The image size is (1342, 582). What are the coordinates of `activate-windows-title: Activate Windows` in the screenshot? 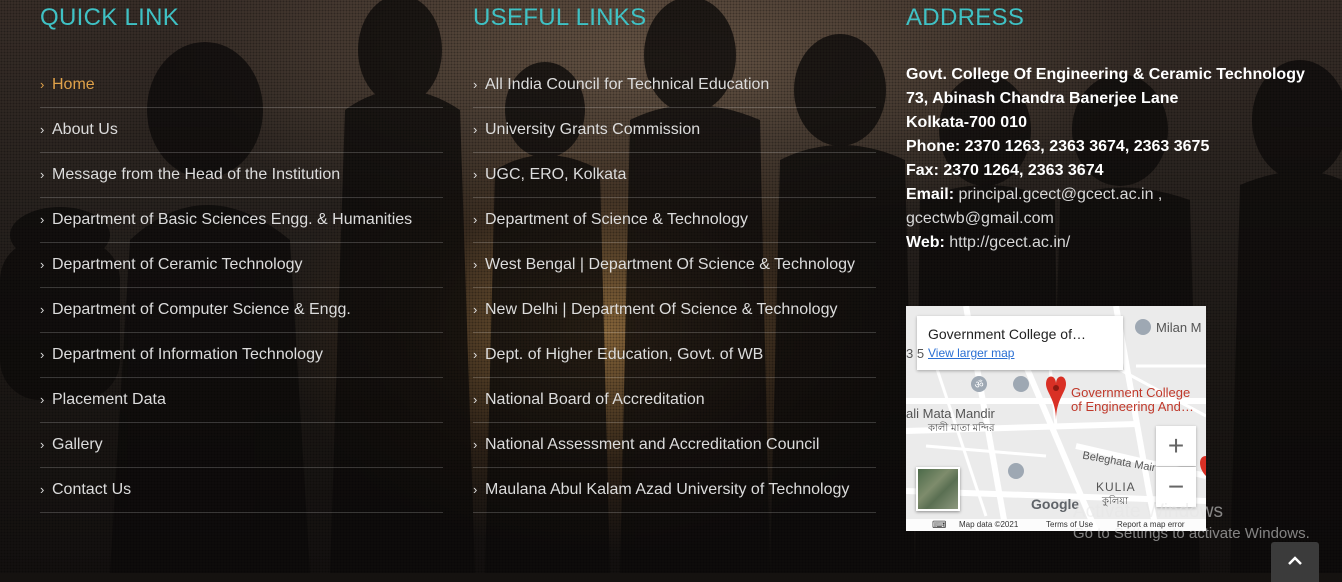 It's located at (1148, 511).